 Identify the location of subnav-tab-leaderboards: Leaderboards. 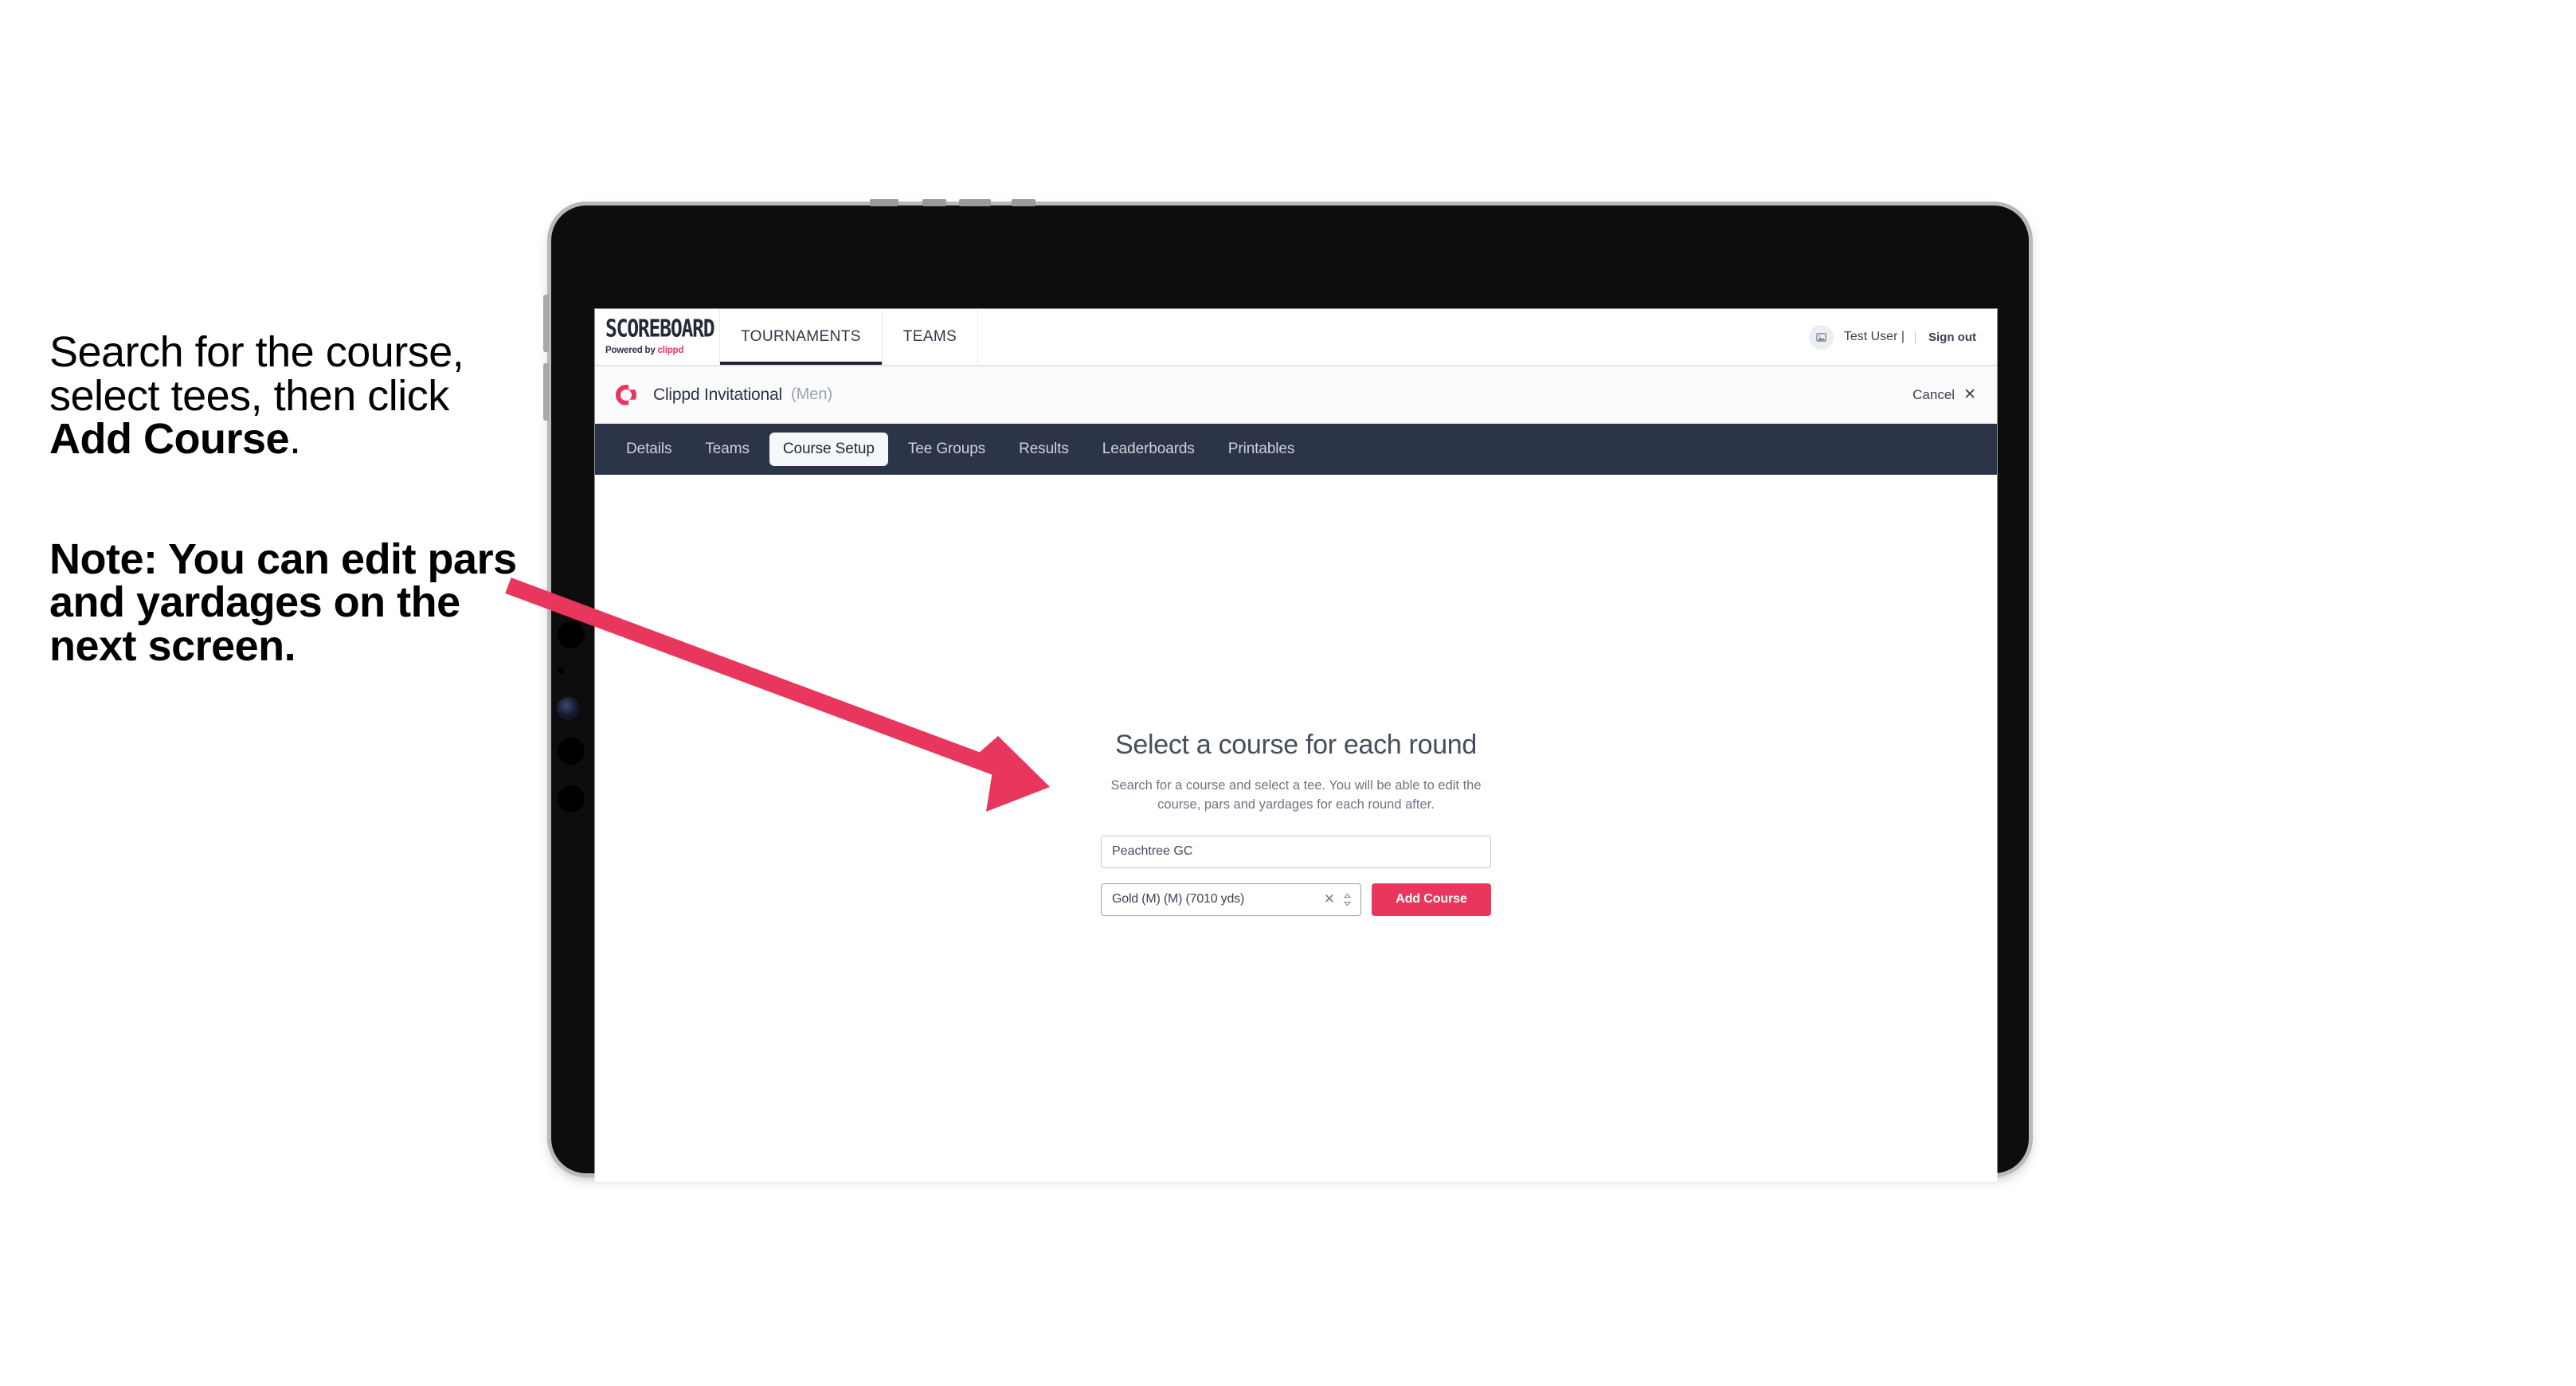
(1148, 449).